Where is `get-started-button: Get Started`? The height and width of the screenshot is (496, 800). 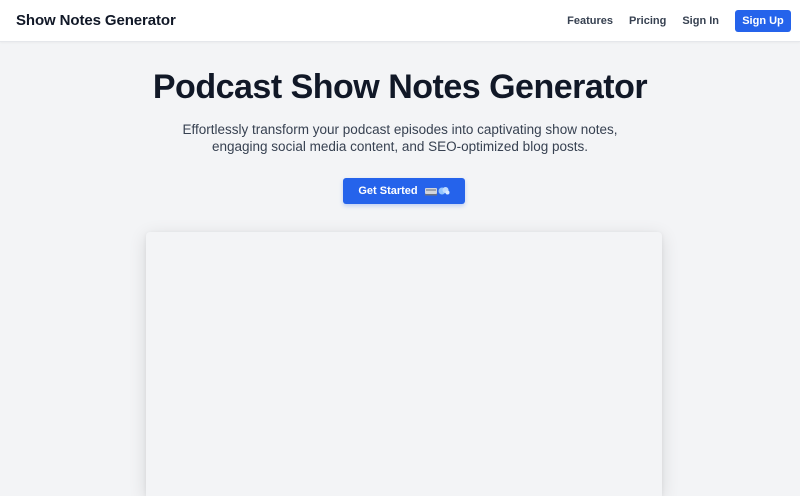 get-started-button: Get Started is located at coordinates (404, 191).